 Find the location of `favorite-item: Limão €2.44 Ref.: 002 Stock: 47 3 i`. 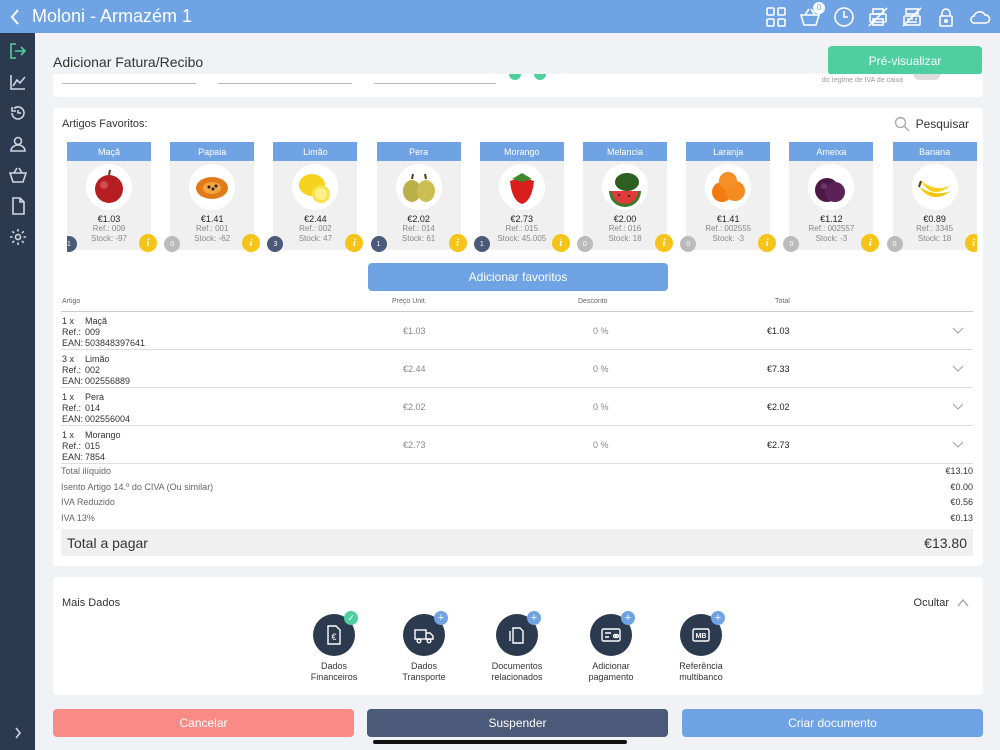

favorite-item: Limão €2.44 Ref.: 002 Stock: 47 3 i is located at coordinates (315, 197).